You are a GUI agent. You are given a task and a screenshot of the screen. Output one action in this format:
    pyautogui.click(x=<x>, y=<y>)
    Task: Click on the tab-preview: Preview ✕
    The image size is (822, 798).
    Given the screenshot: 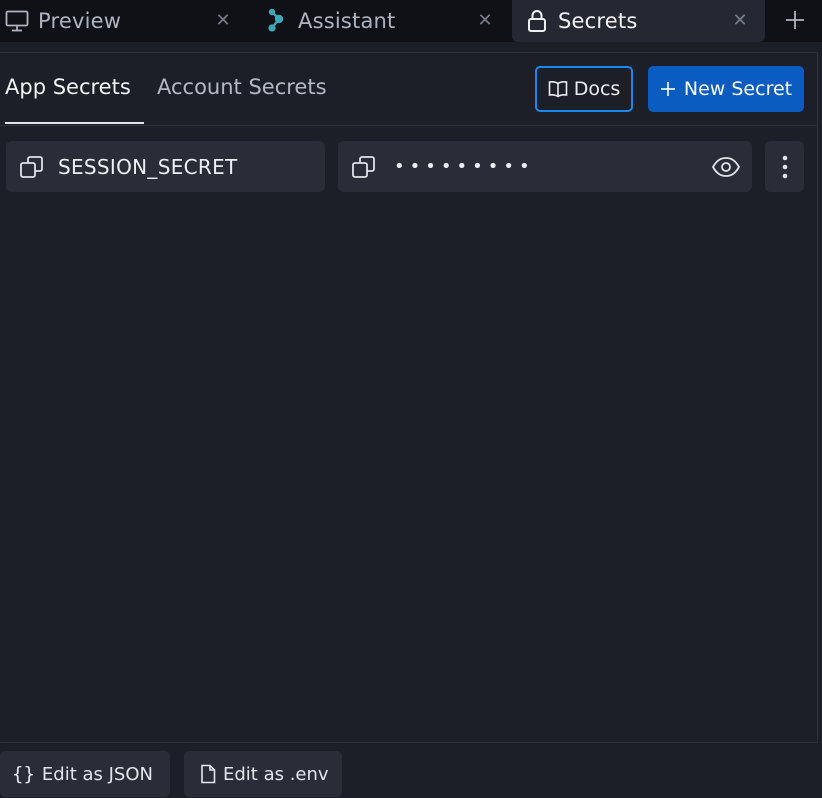 What is the action you would take?
    pyautogui.click(x=124, y=21)
    